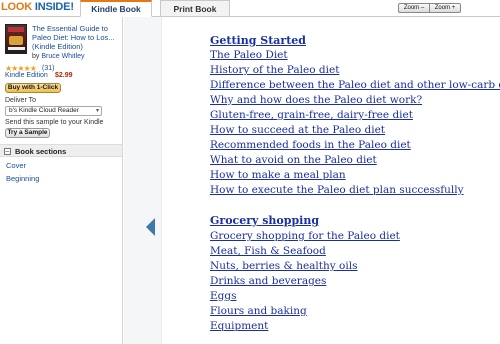 This screenshot has height=344, width=500. What do you see at coordinates (278, 175) in the screenshot?
I see `toc-link: How to make a meal plan` at bounding box center [278, 175].